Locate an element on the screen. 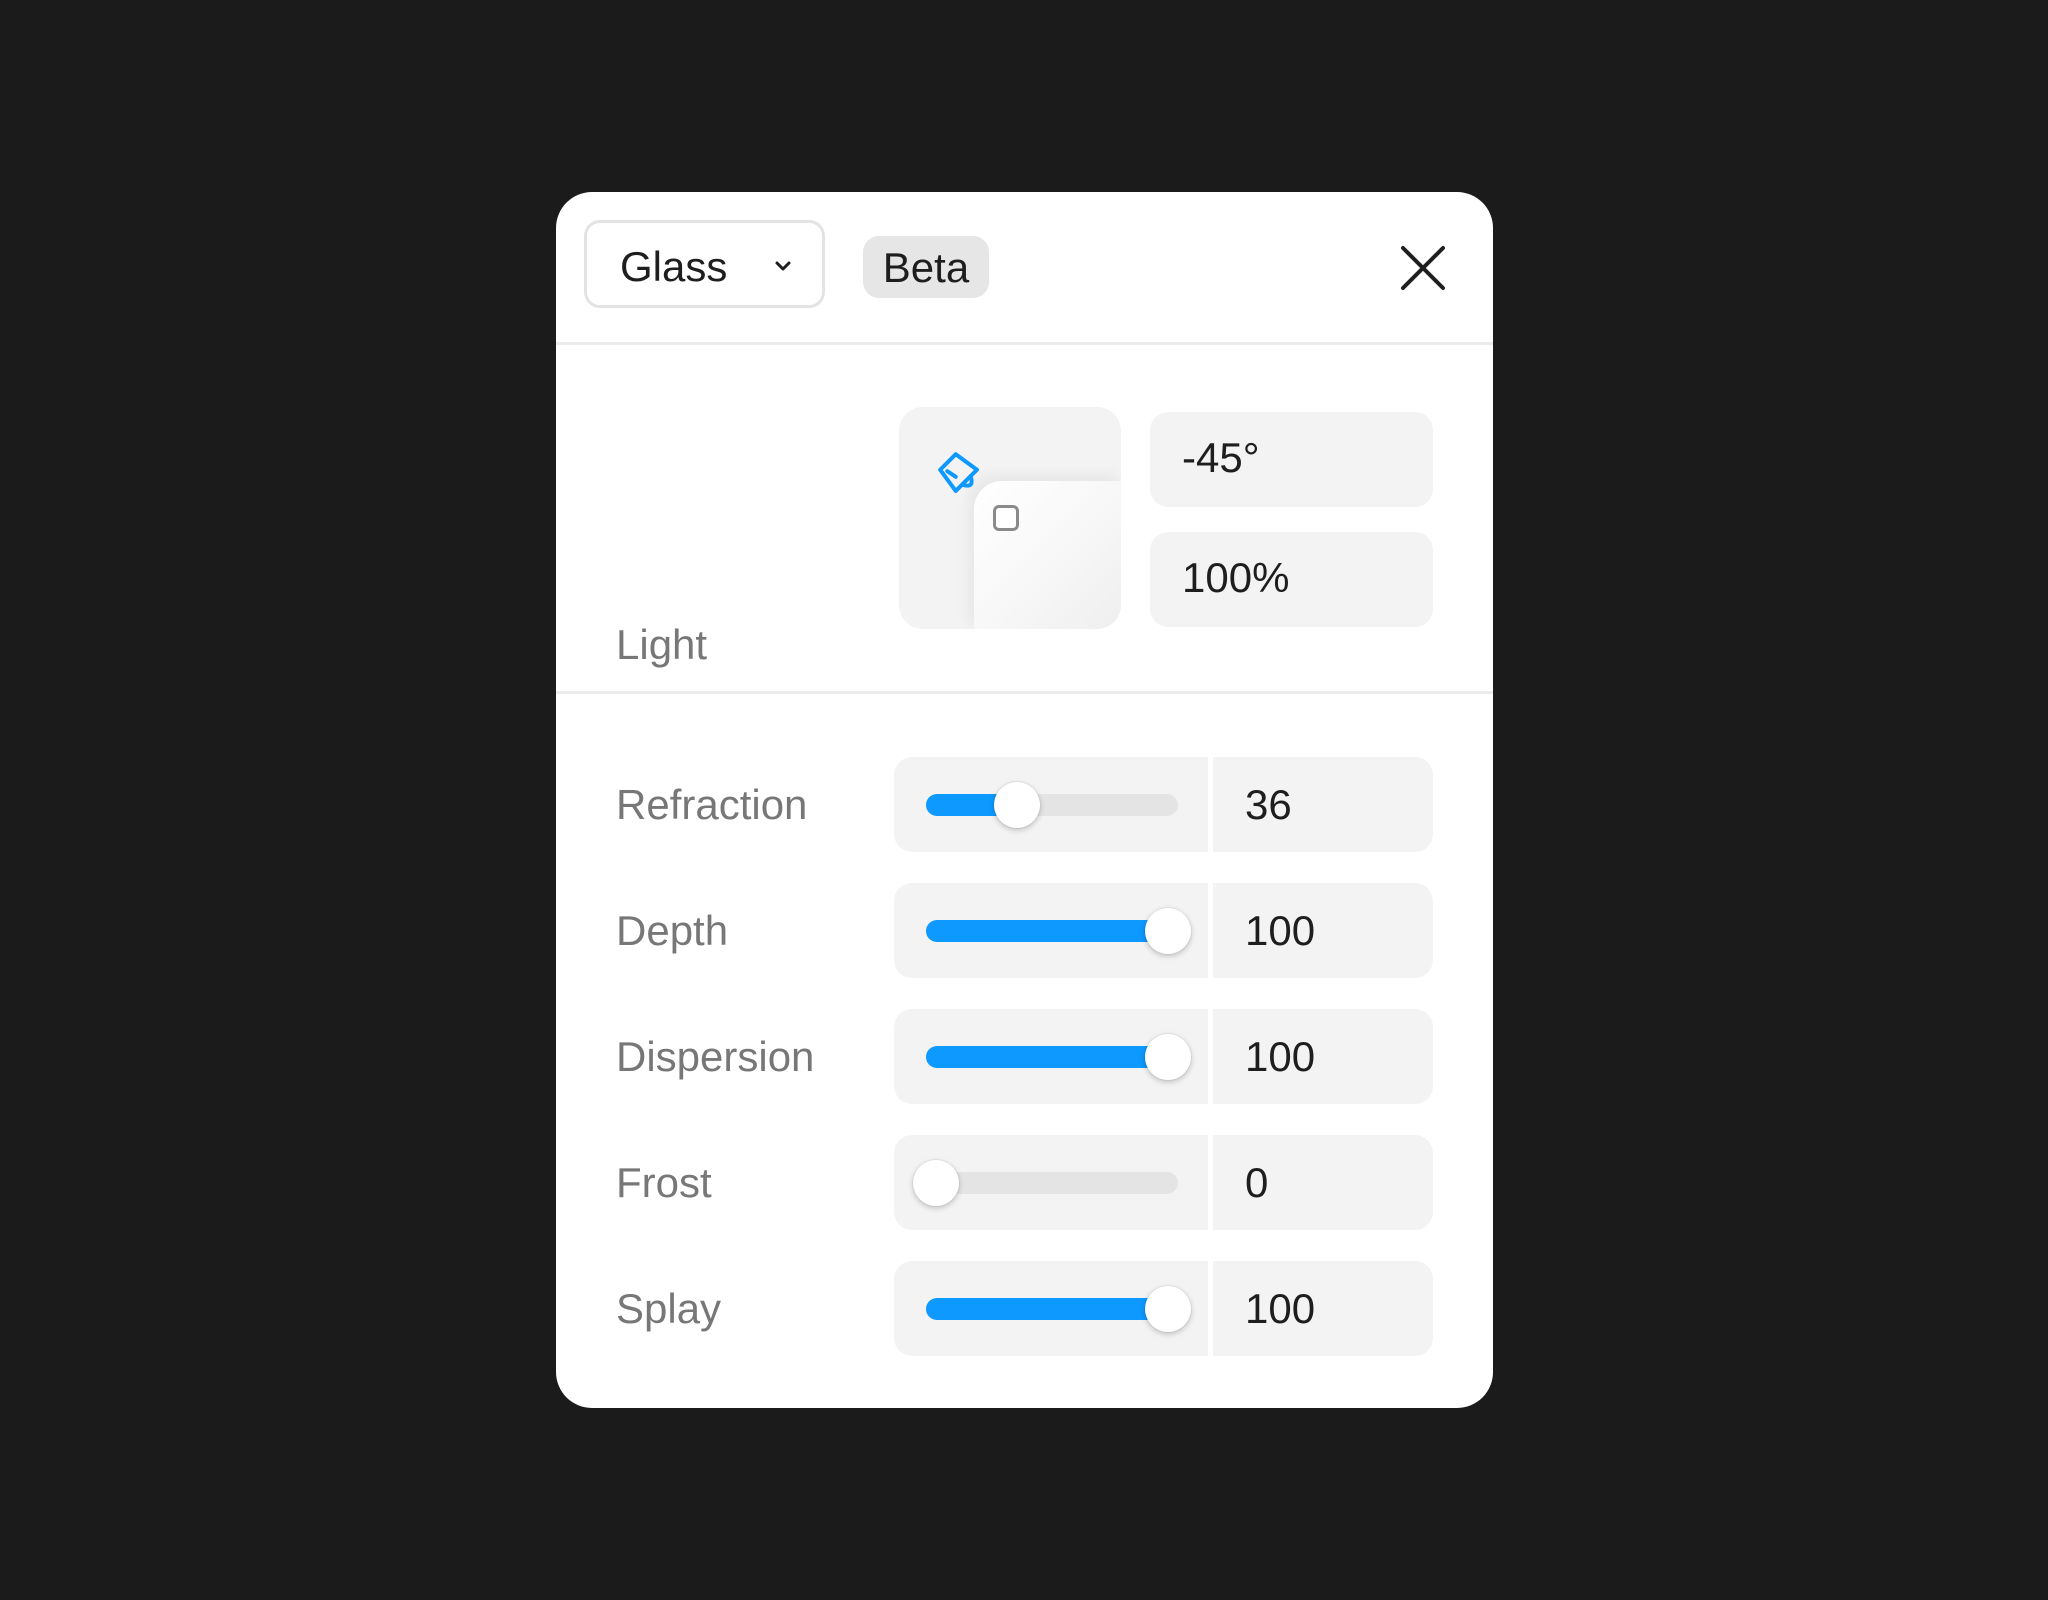  splay-row: Splay 100 is located at coordinates (1024, 1308).